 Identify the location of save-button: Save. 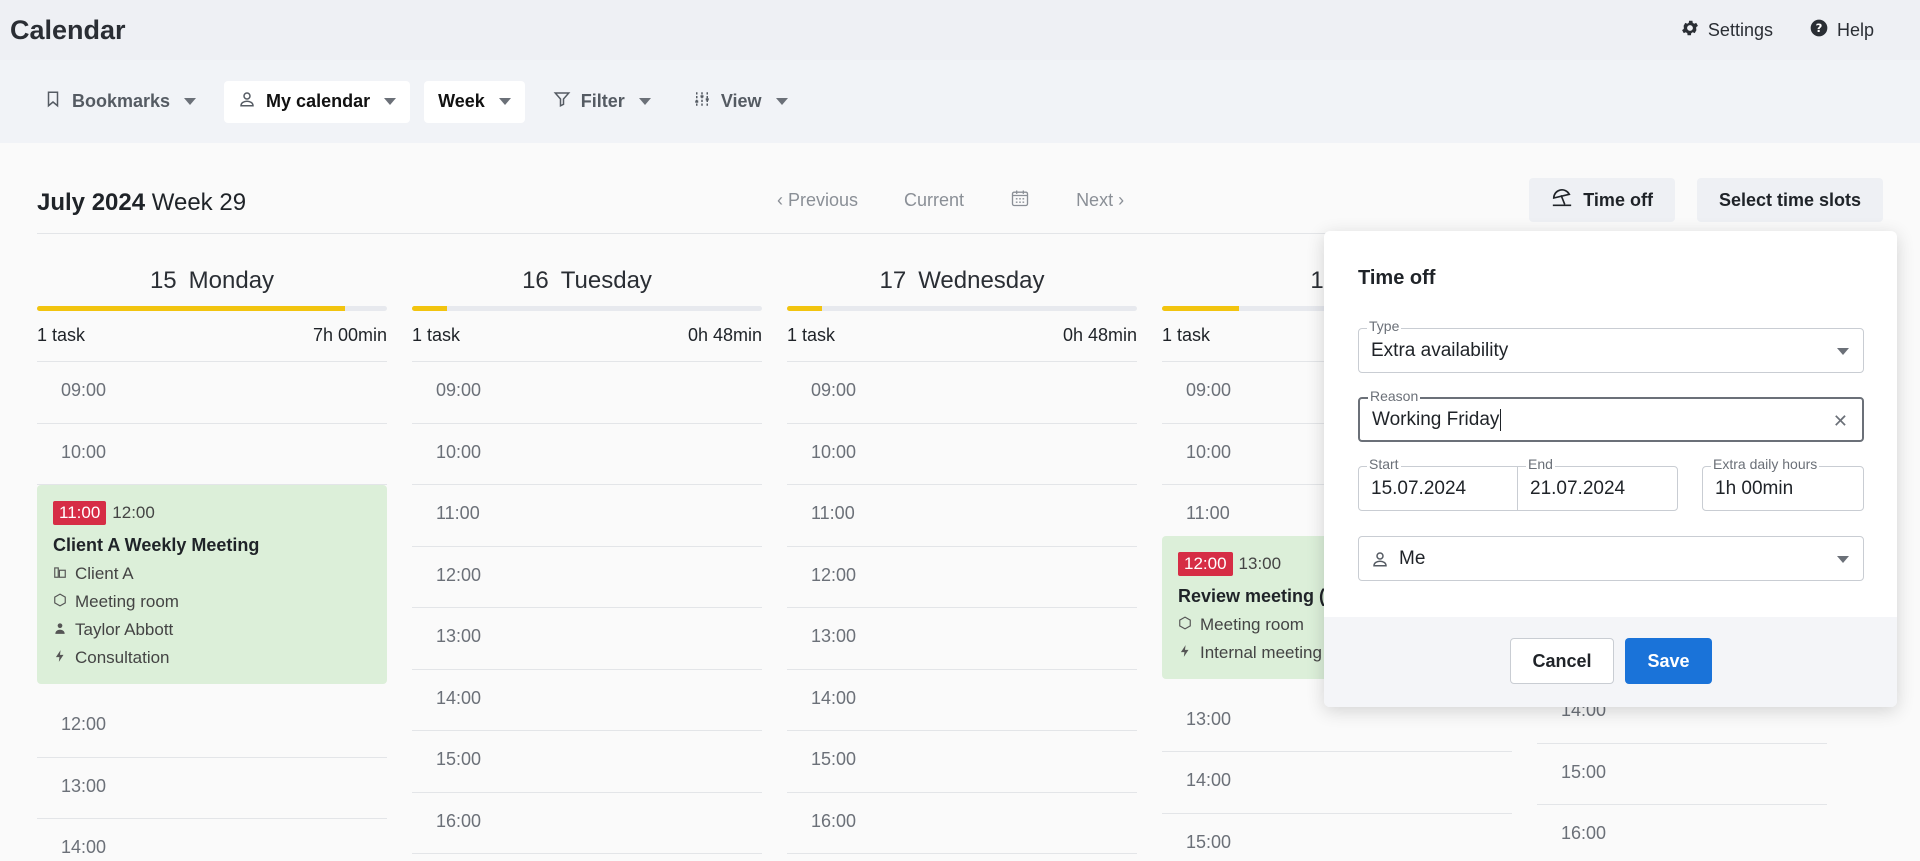
(1668, 661).